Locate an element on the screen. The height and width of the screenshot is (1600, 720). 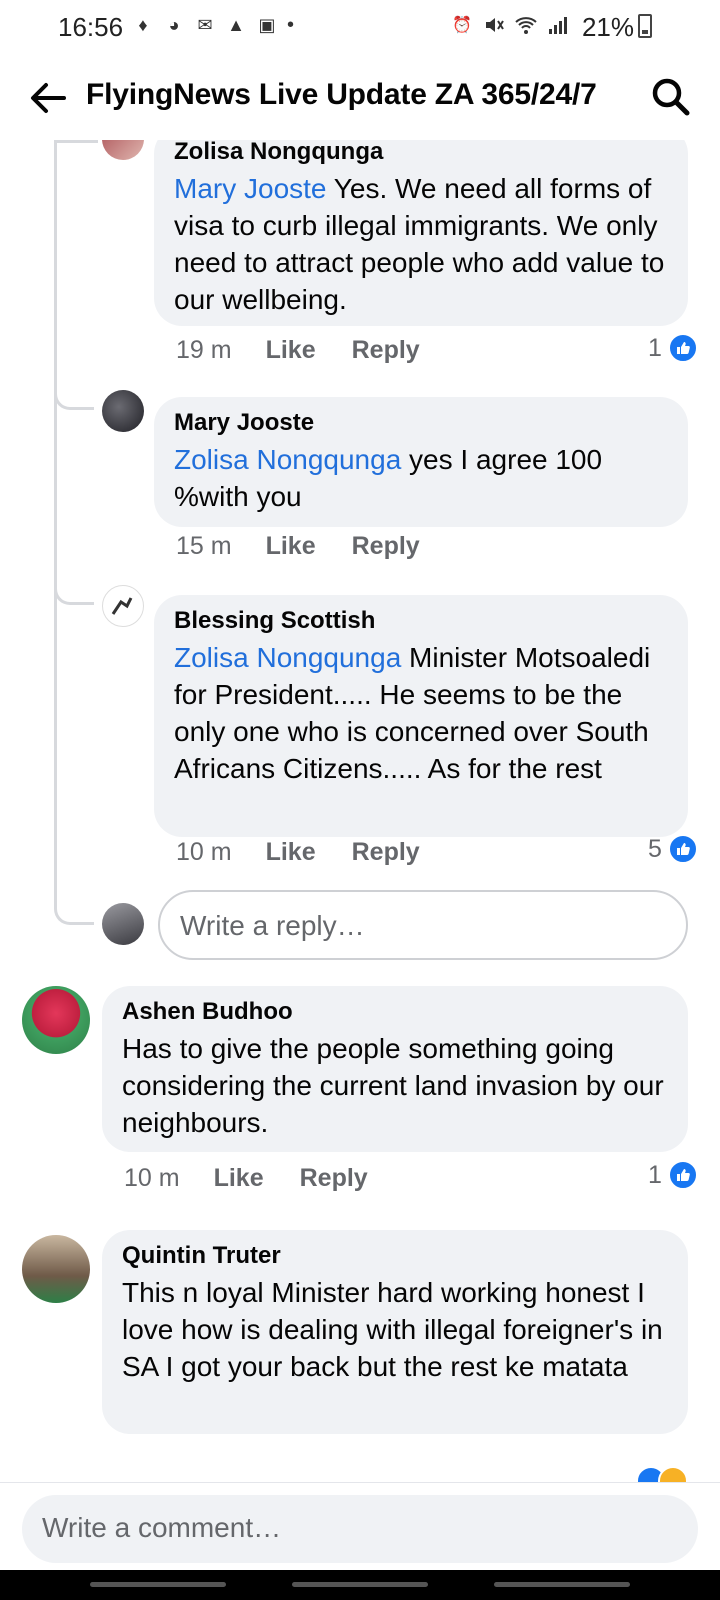
system-icons: ⏰ is located at coordinates (510, 25).